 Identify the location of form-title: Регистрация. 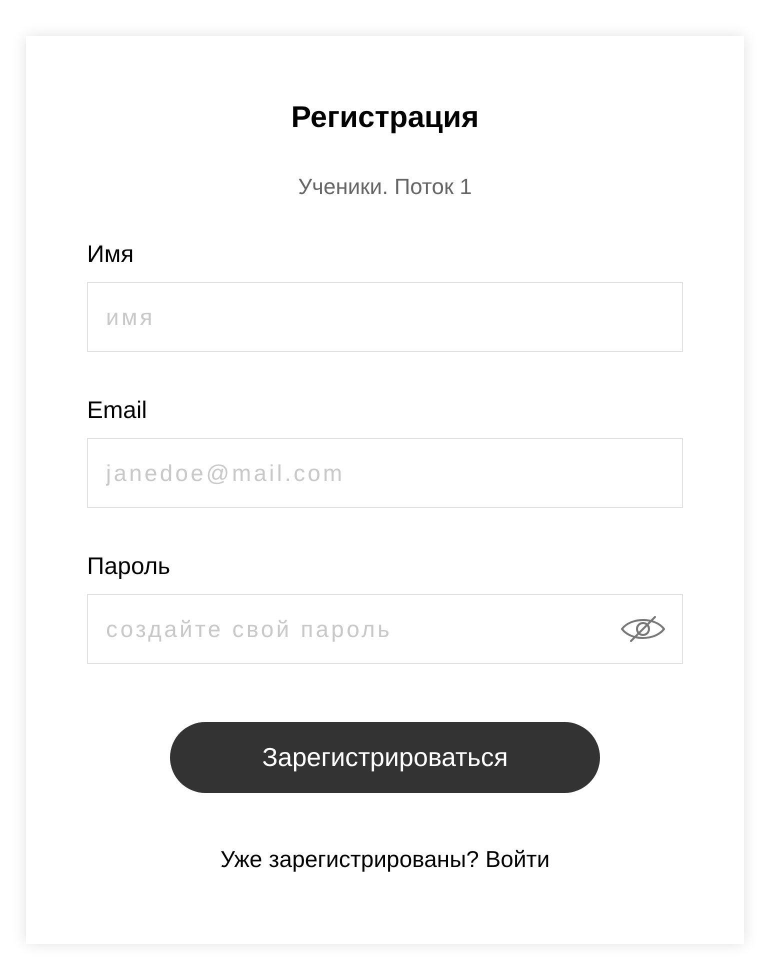
(385, 118).